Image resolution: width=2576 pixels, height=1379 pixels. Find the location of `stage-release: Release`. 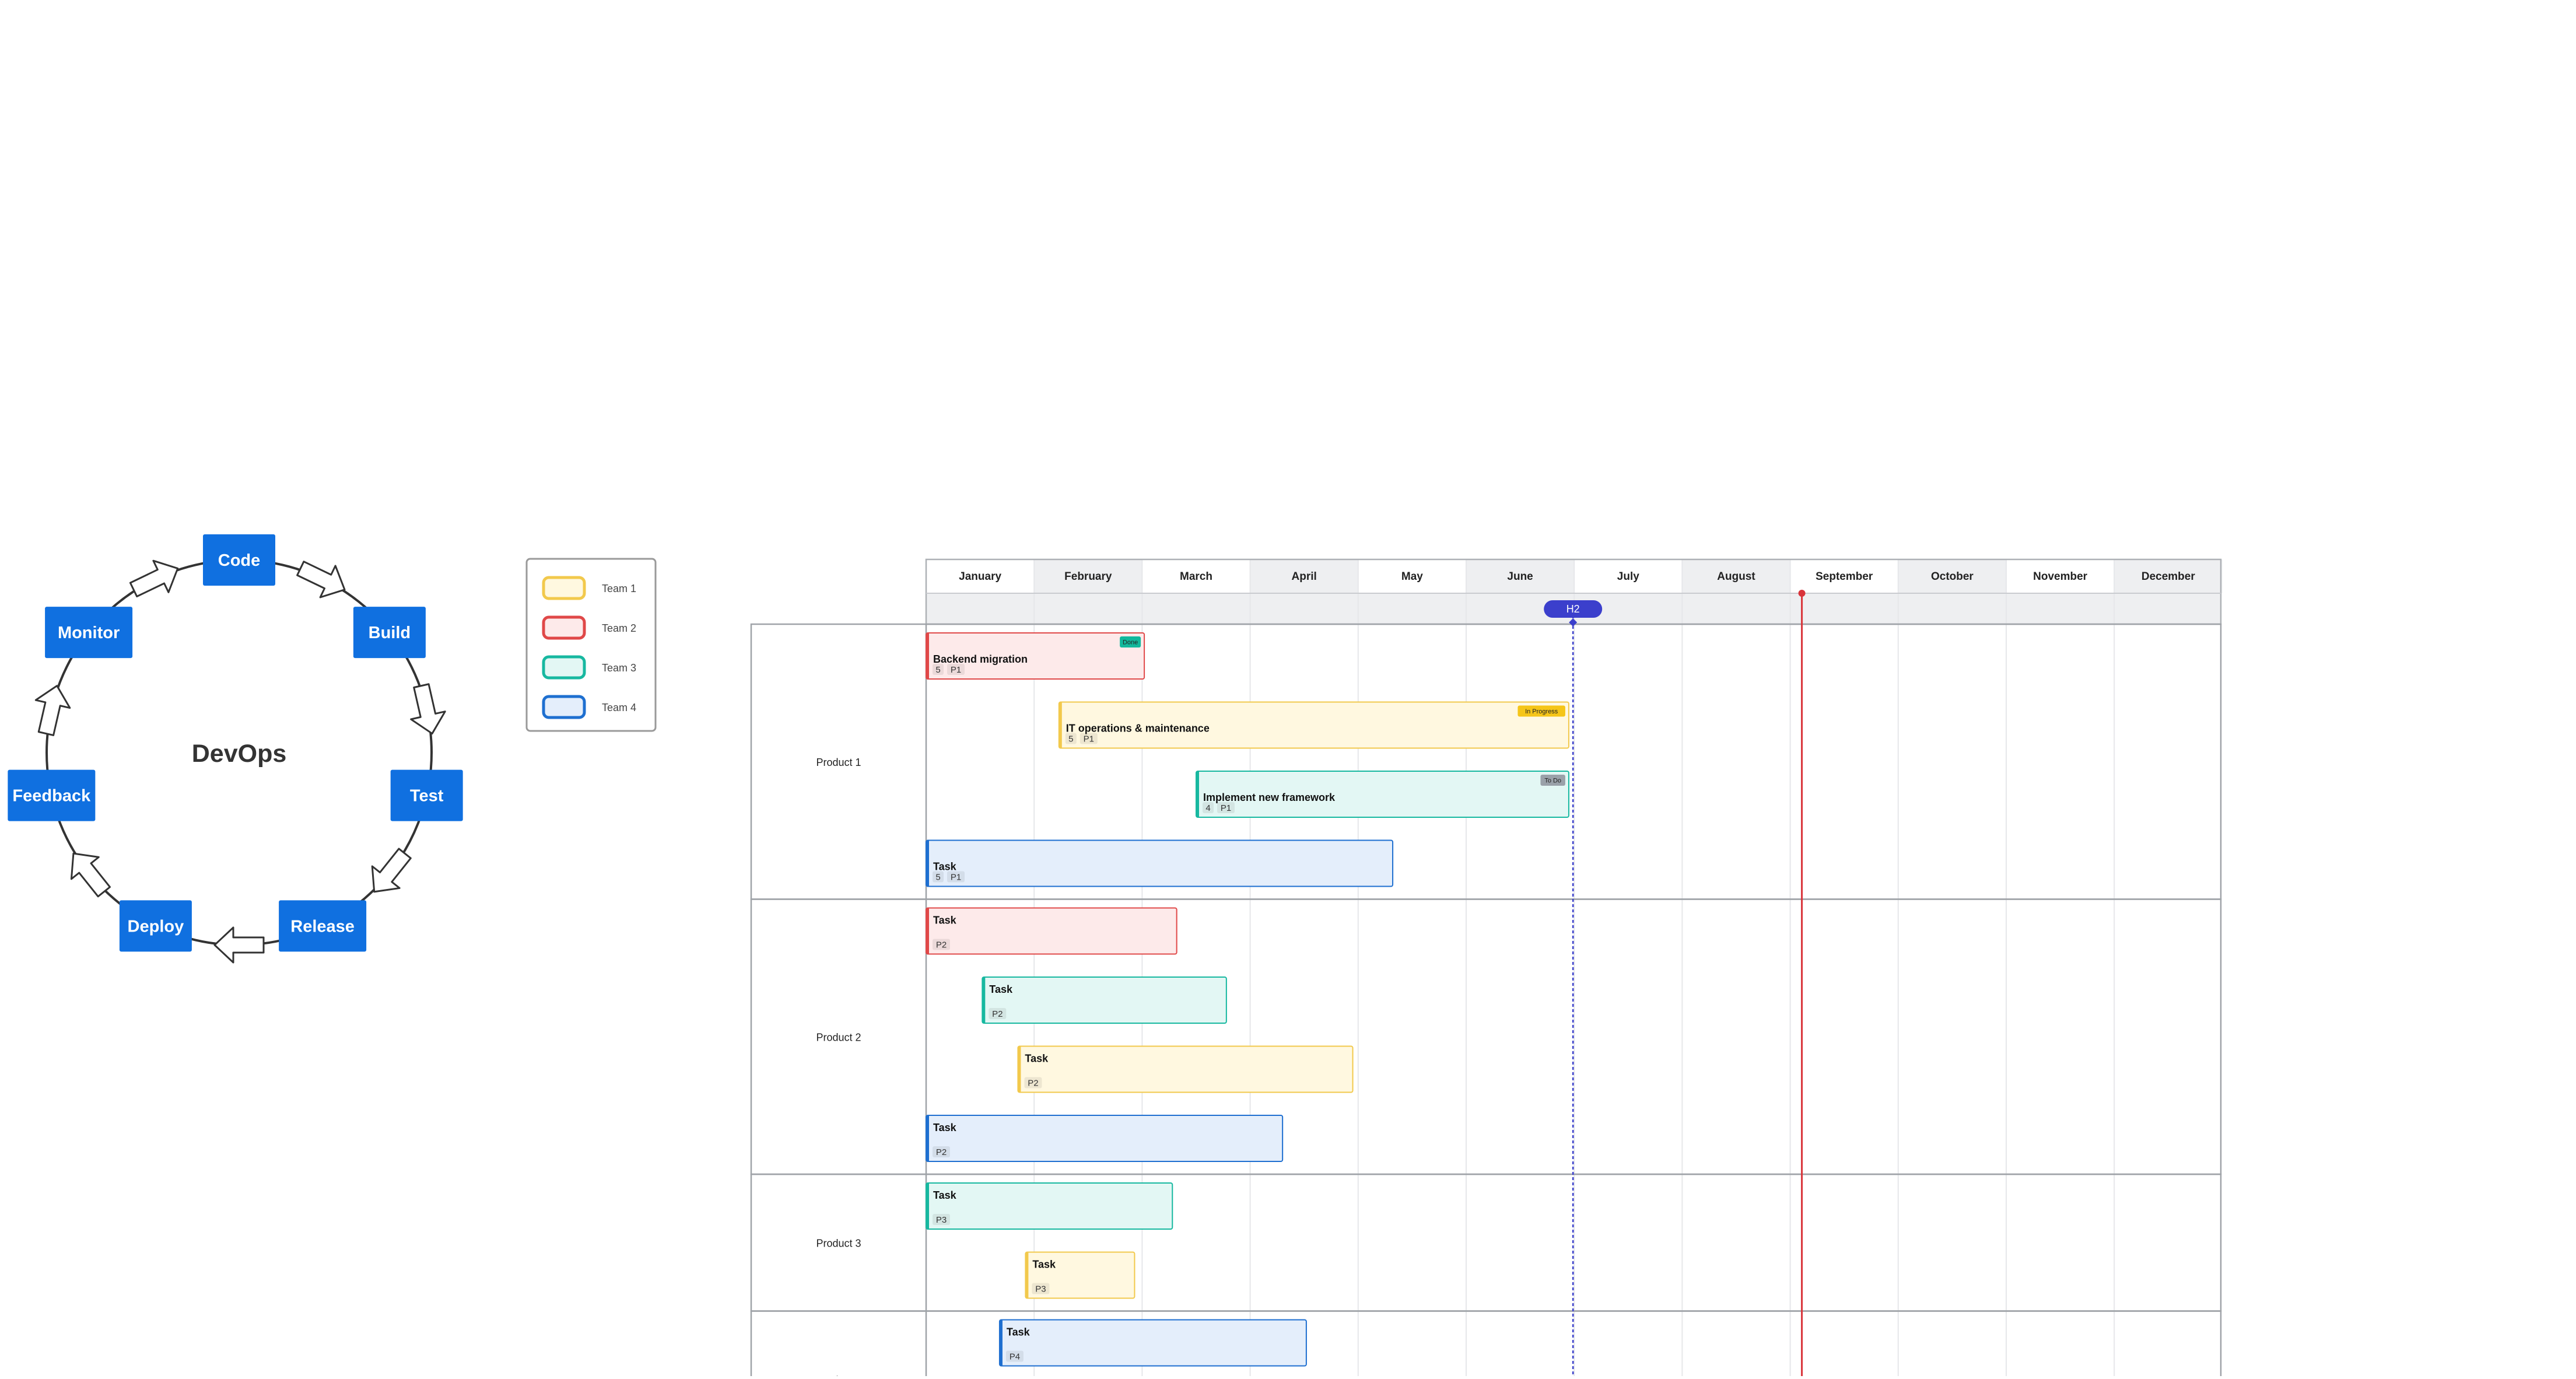

stage-release: Release is located at coordinates (323, 926).